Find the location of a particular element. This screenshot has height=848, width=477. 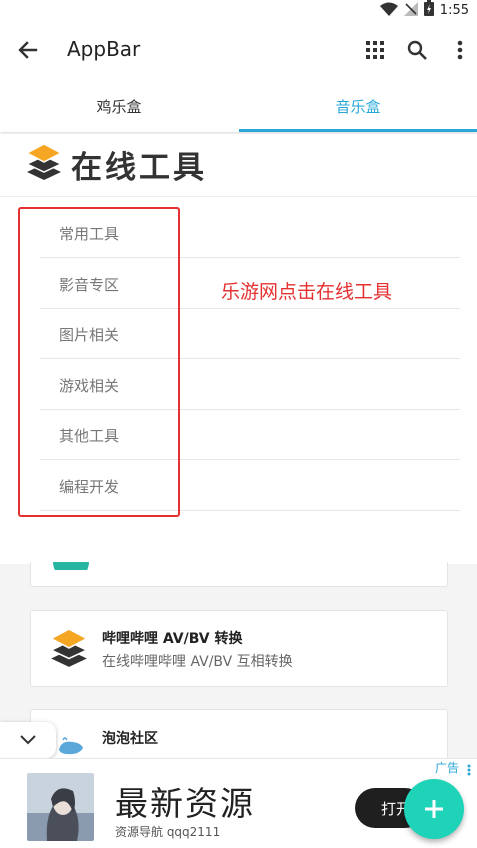

tool-card-partial is located at coordinates (239, 574).